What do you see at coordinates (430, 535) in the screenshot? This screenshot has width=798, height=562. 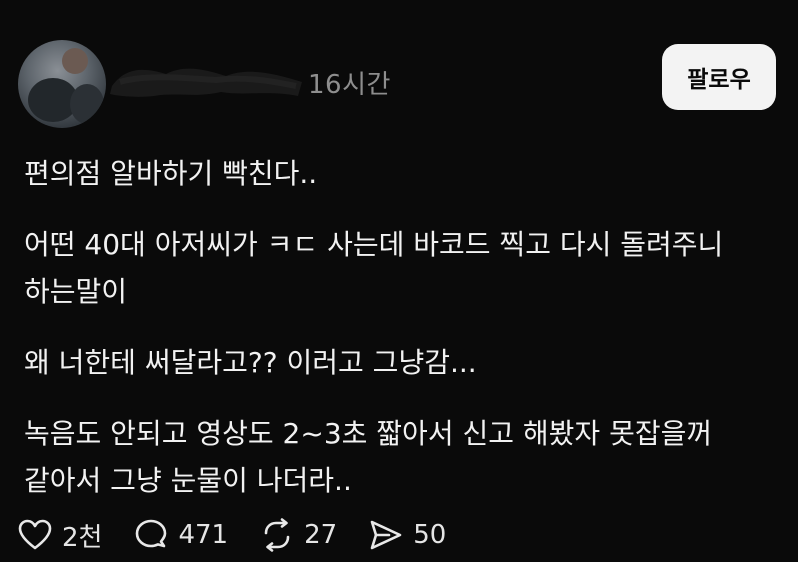 I see `share-count: 50` at bounding box center [430, 535].